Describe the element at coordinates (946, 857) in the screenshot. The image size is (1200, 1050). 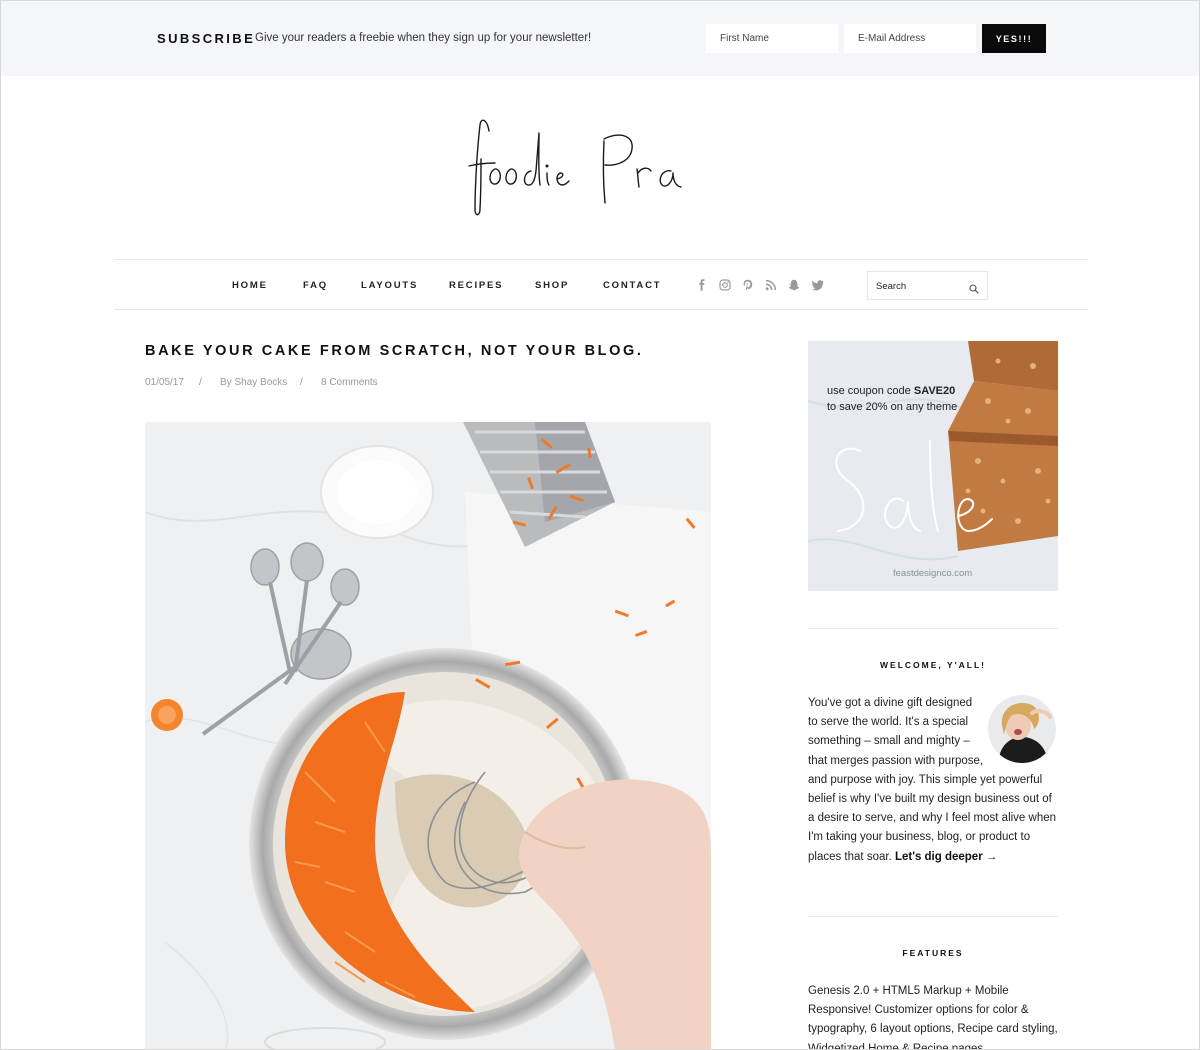
I see `lets-dig-deeper-link: Let's dig deeper →` at that location.